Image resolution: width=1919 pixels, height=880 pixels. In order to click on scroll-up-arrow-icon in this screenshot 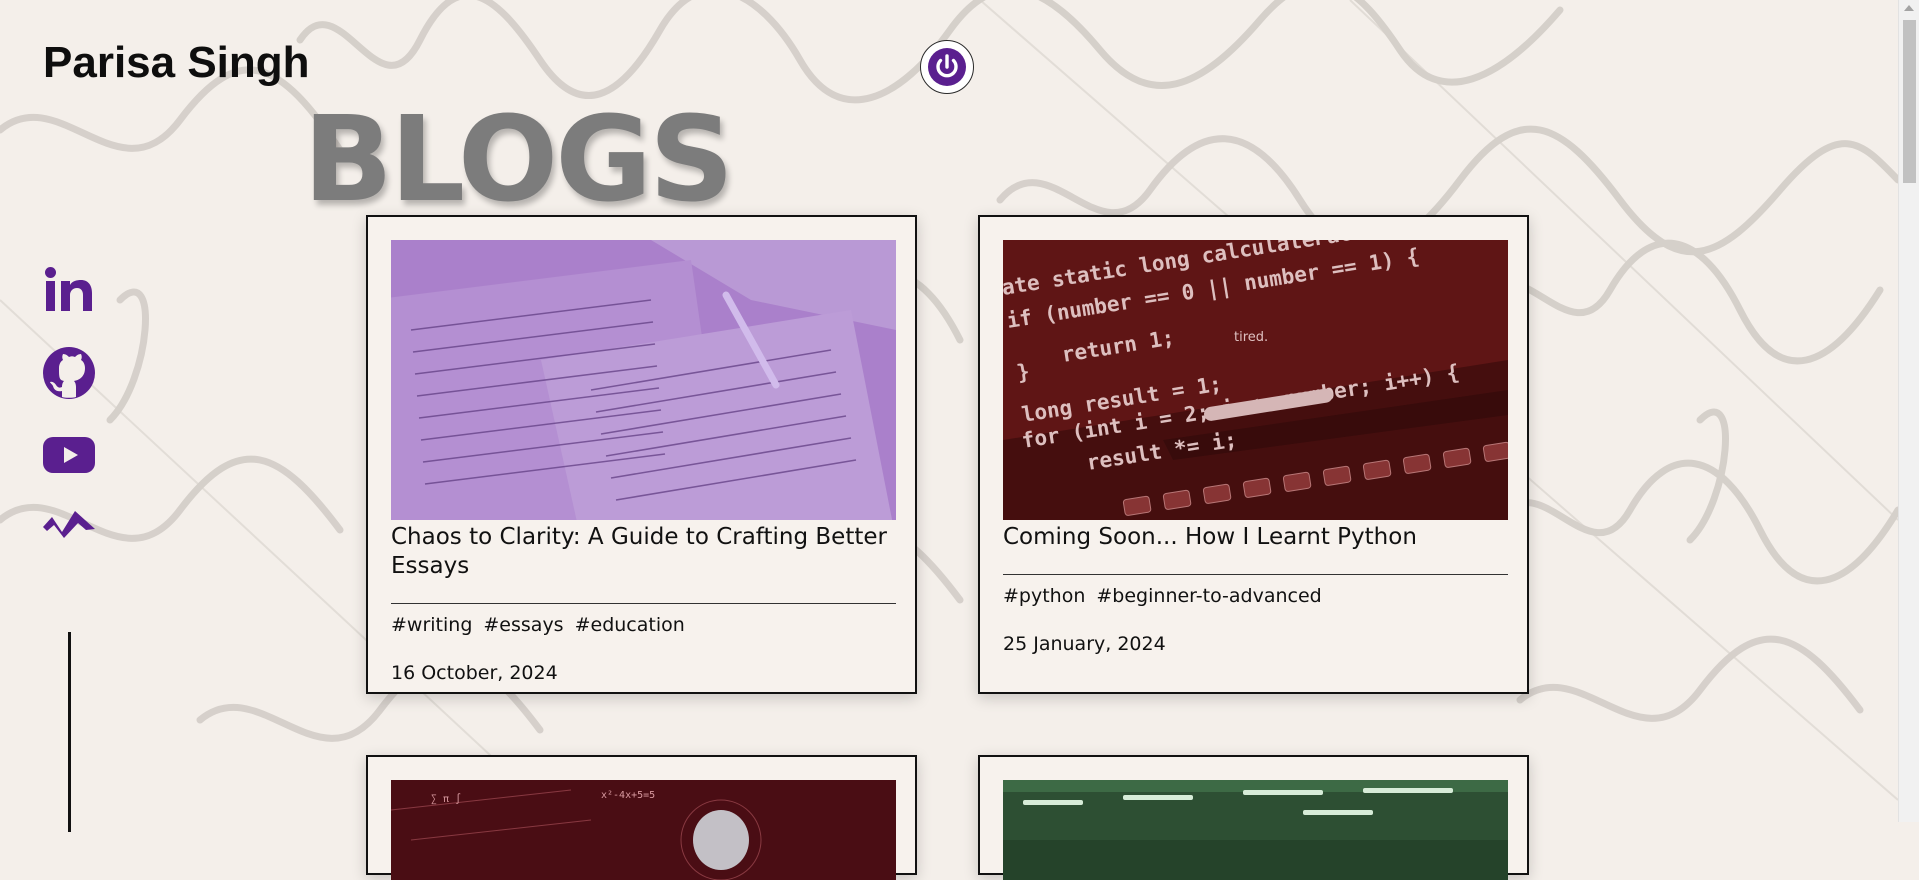, I will do `click(1909, 8)`.